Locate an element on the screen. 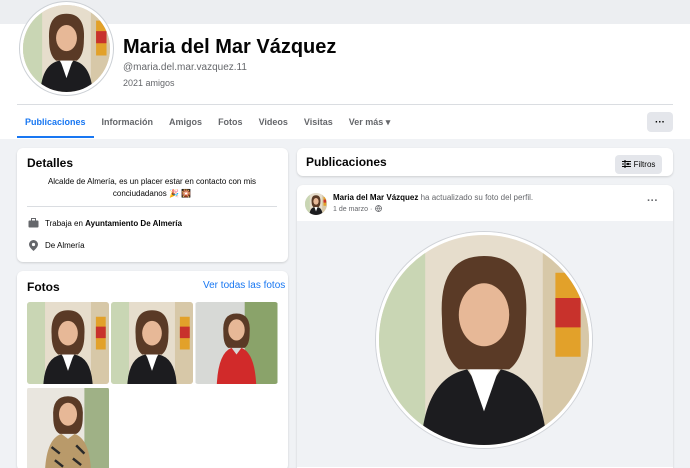 This screenshot has height=468, width=690. briefcase-icon is located at coordinates (33, 223).